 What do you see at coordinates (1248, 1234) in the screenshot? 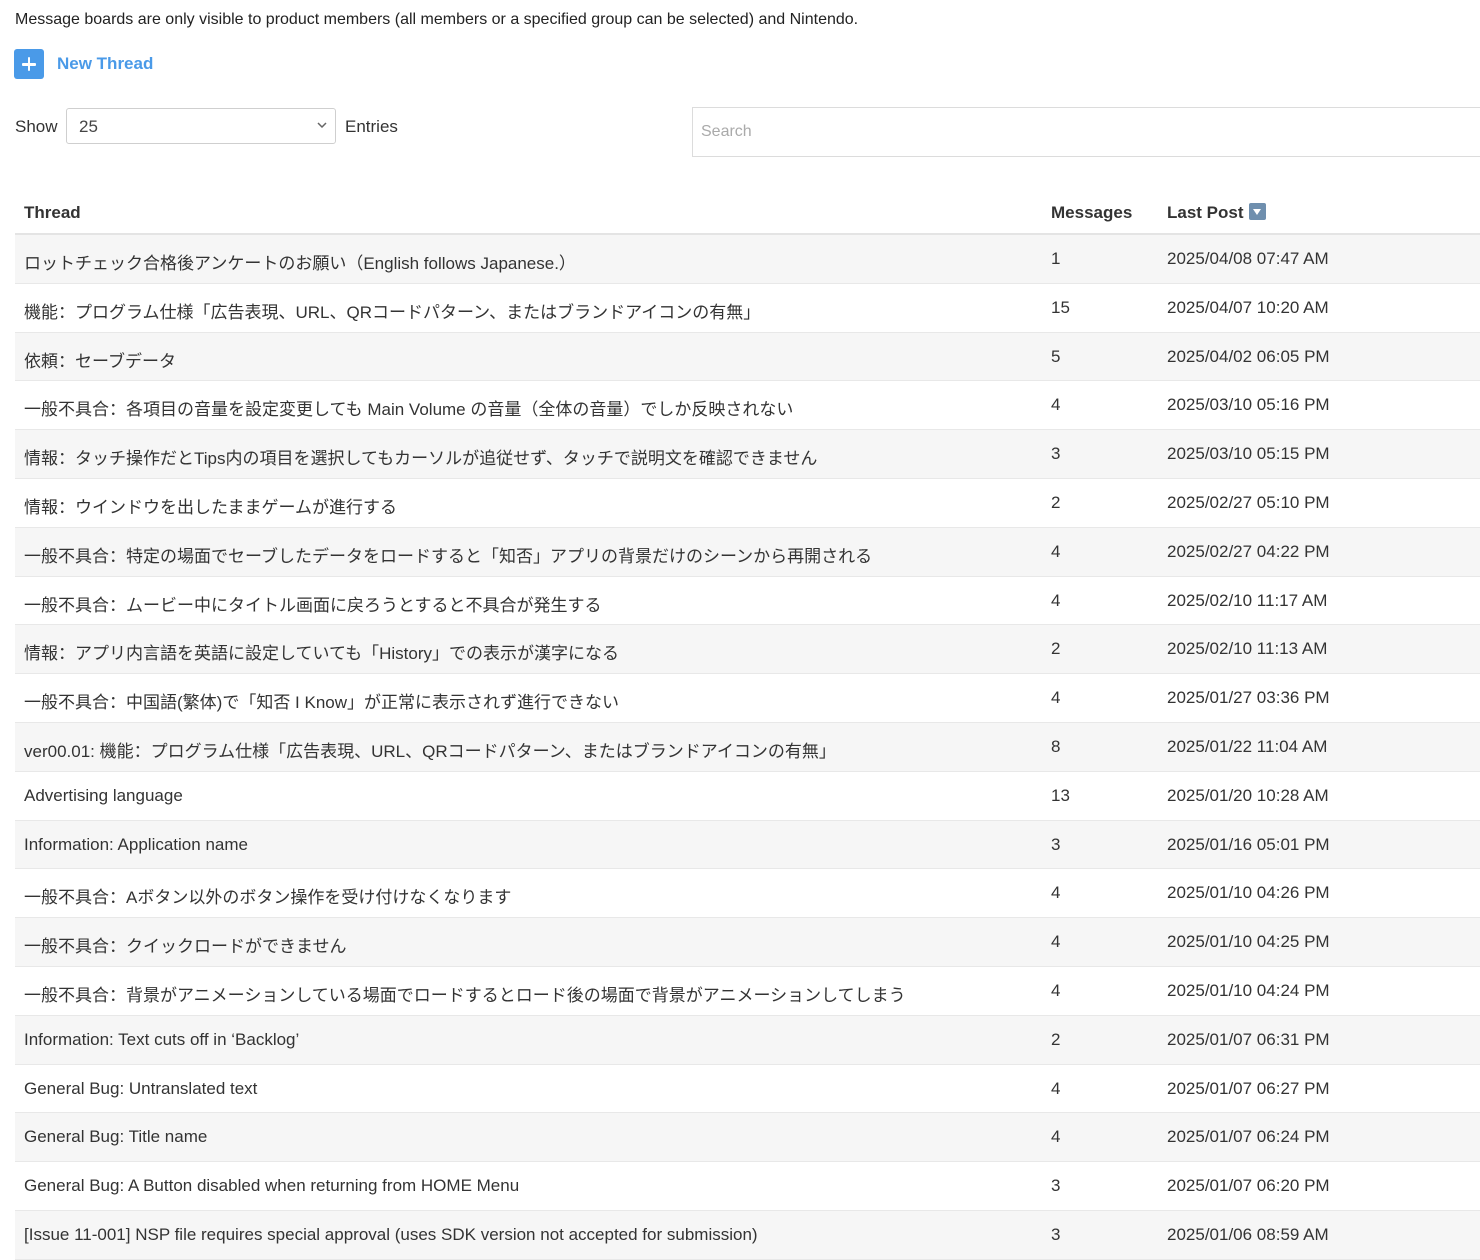
I see `last-post-date: 2025/01/06 08:59 AM` at bounding box center [1248, 1234].